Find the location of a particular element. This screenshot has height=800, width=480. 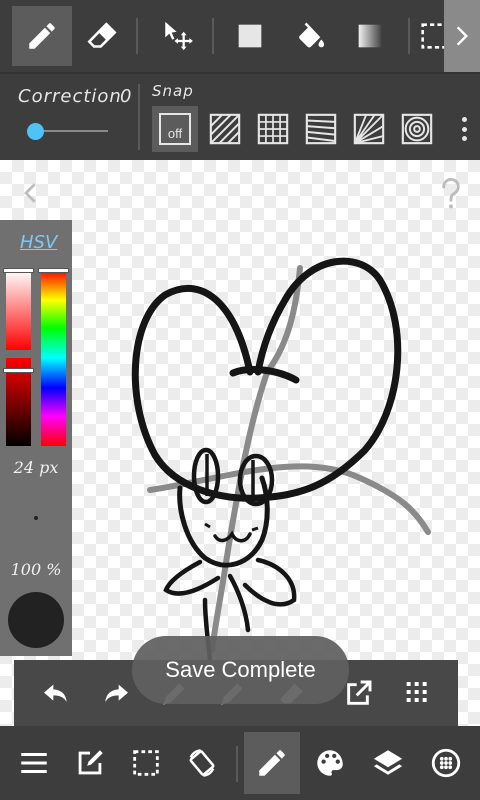

undo-icon is located at coordinates (55, 693).